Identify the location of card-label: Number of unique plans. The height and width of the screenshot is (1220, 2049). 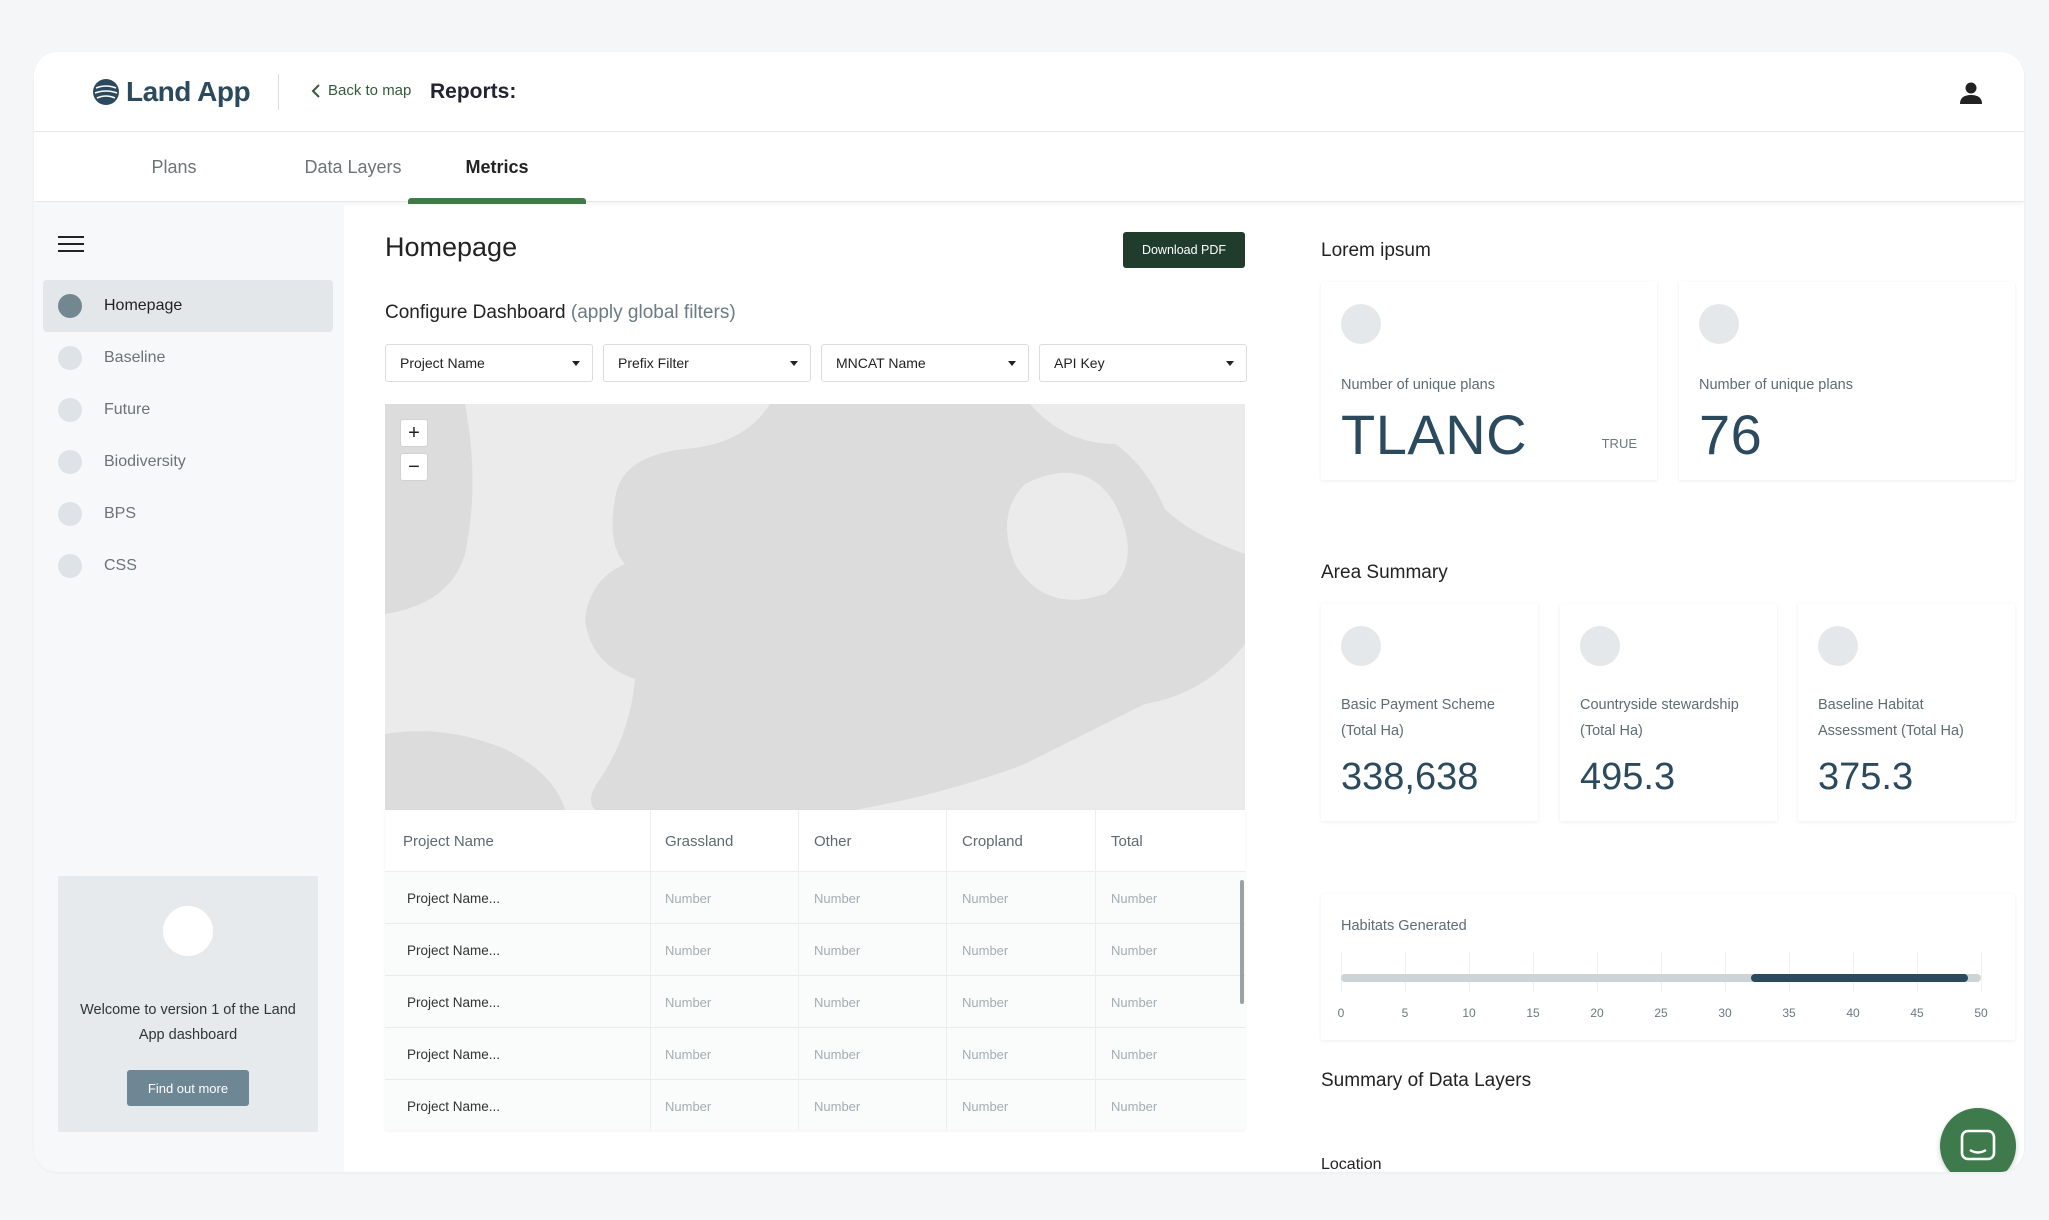
(1776, 385).